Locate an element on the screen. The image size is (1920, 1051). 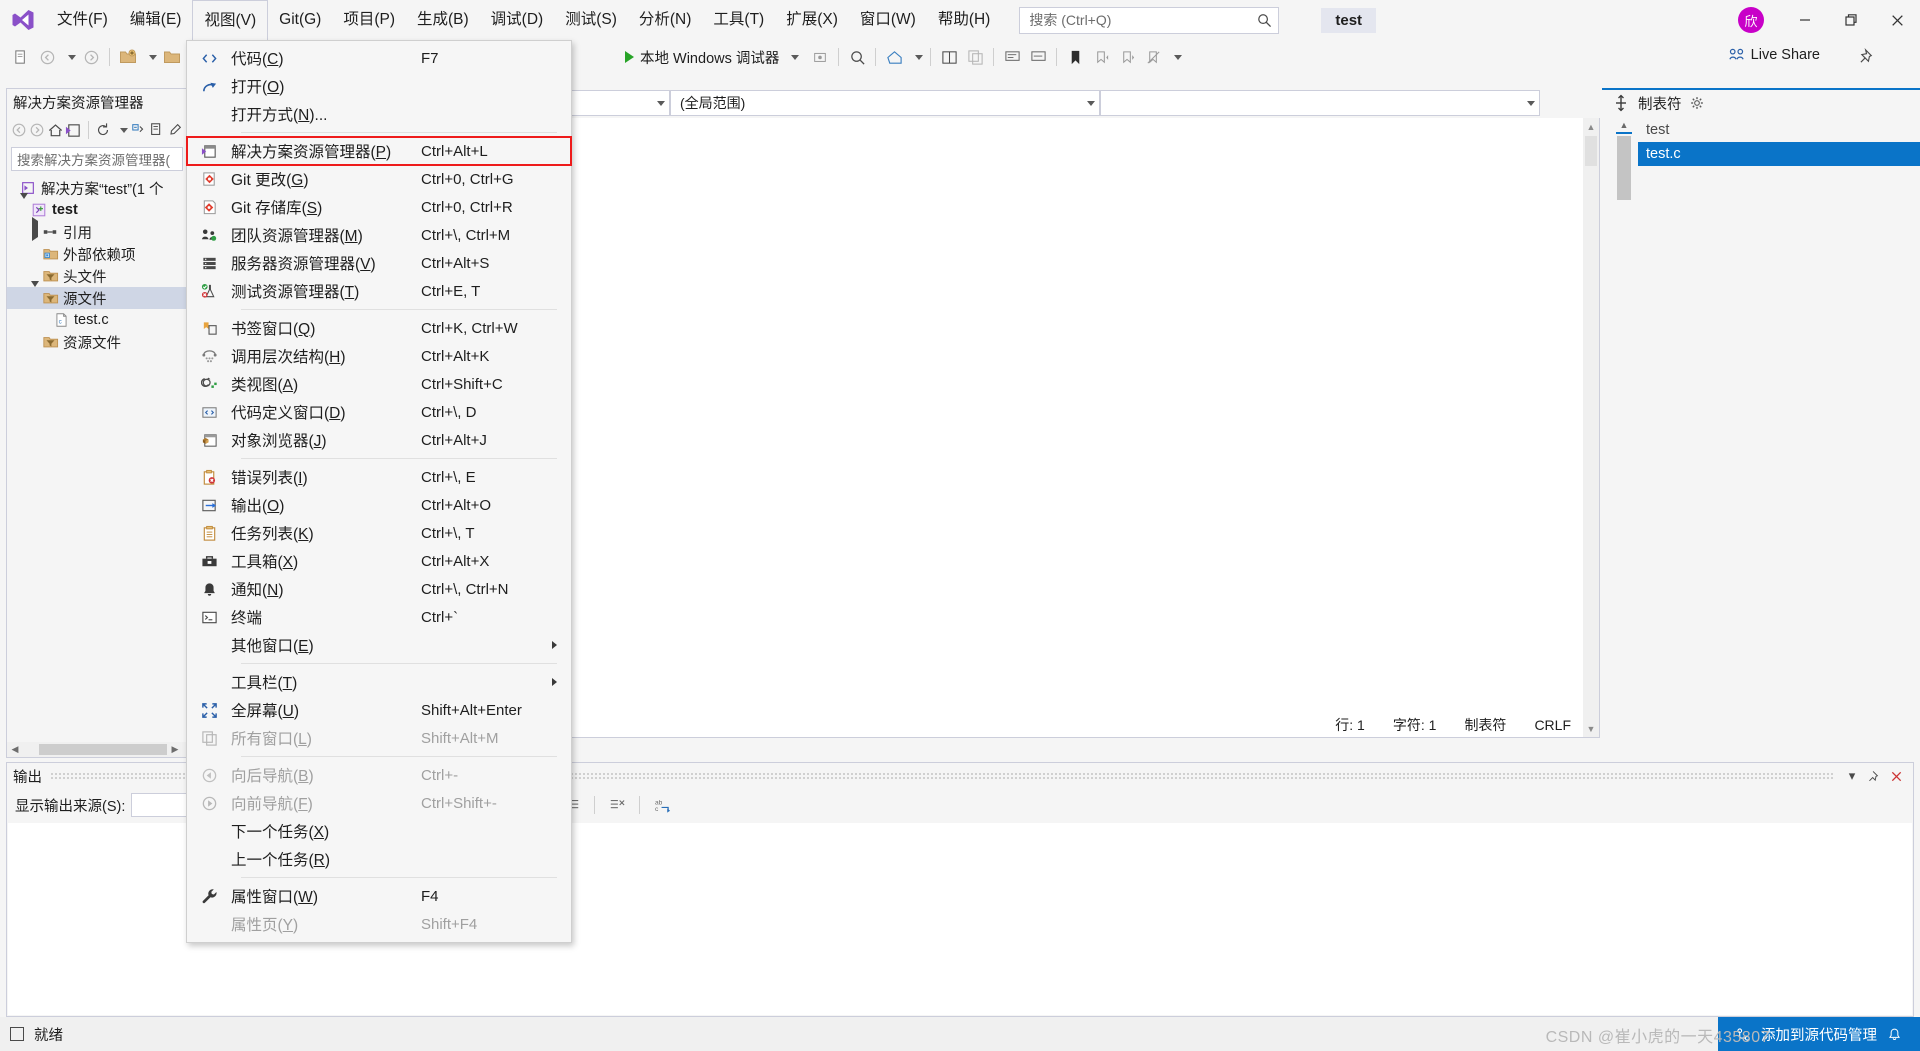
minimize-icon is located at coordinates (1805, 20).